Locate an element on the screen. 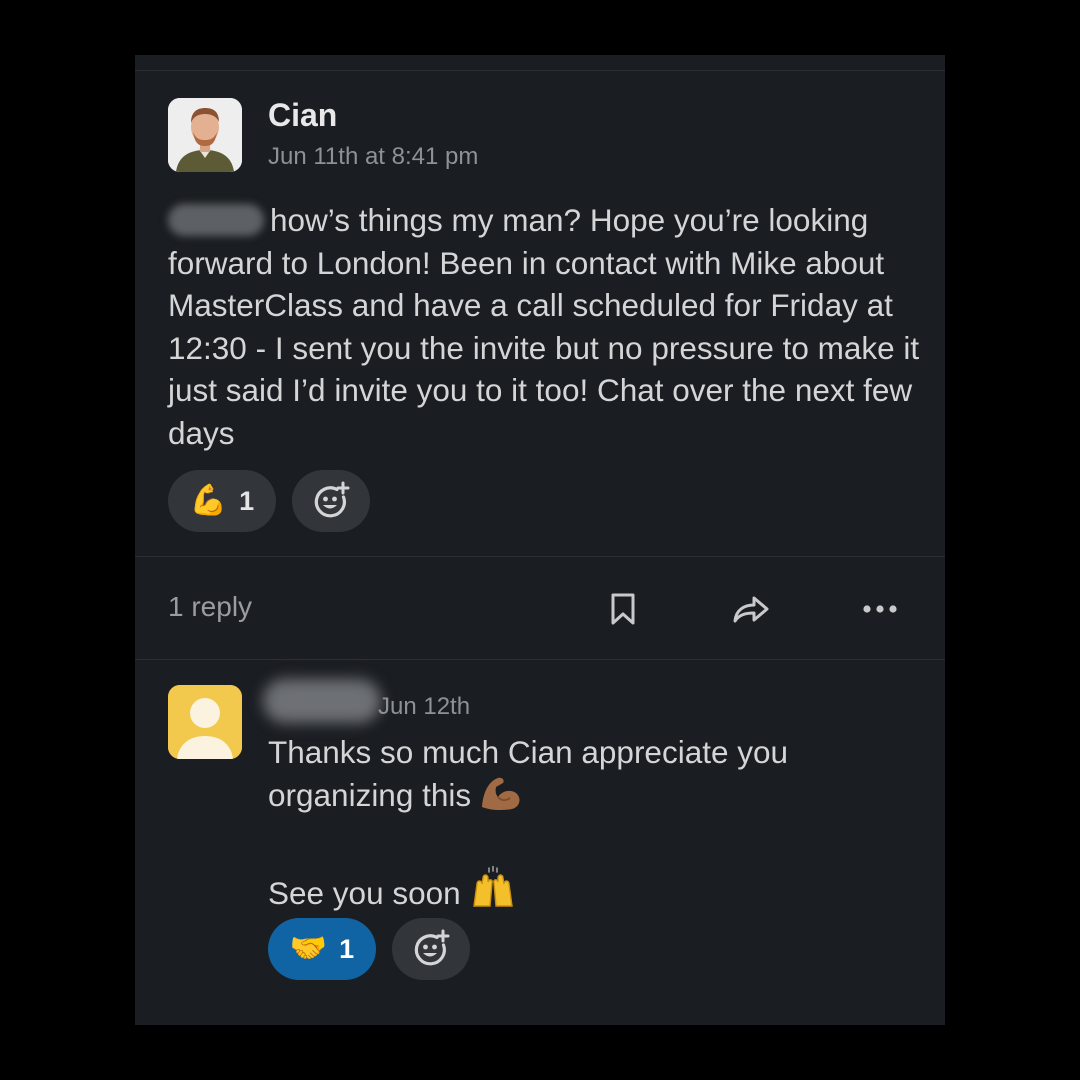 Image resolution: width=1080 pixels, height=1080 pixels. reaction-handshake: 🤝 1 is located at coordinates (322, 949).